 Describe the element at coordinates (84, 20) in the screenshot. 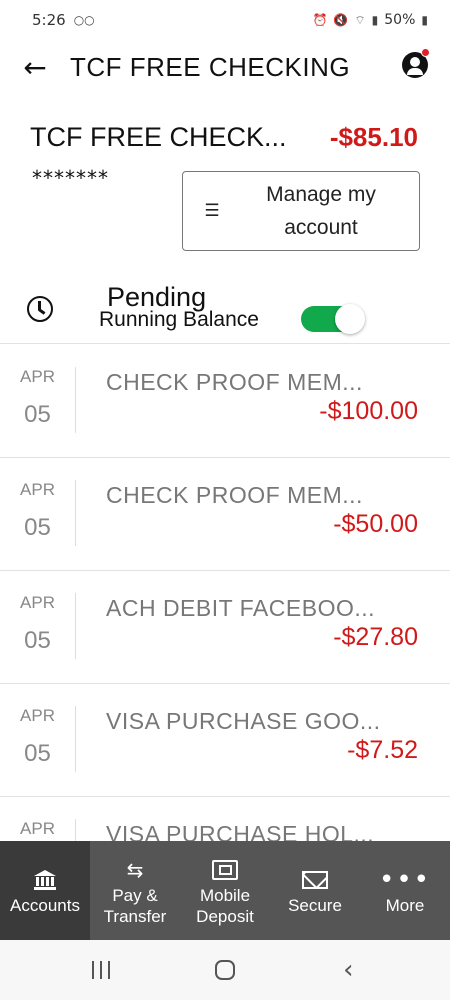

I see `voicemail-icon: ○○` at that location.